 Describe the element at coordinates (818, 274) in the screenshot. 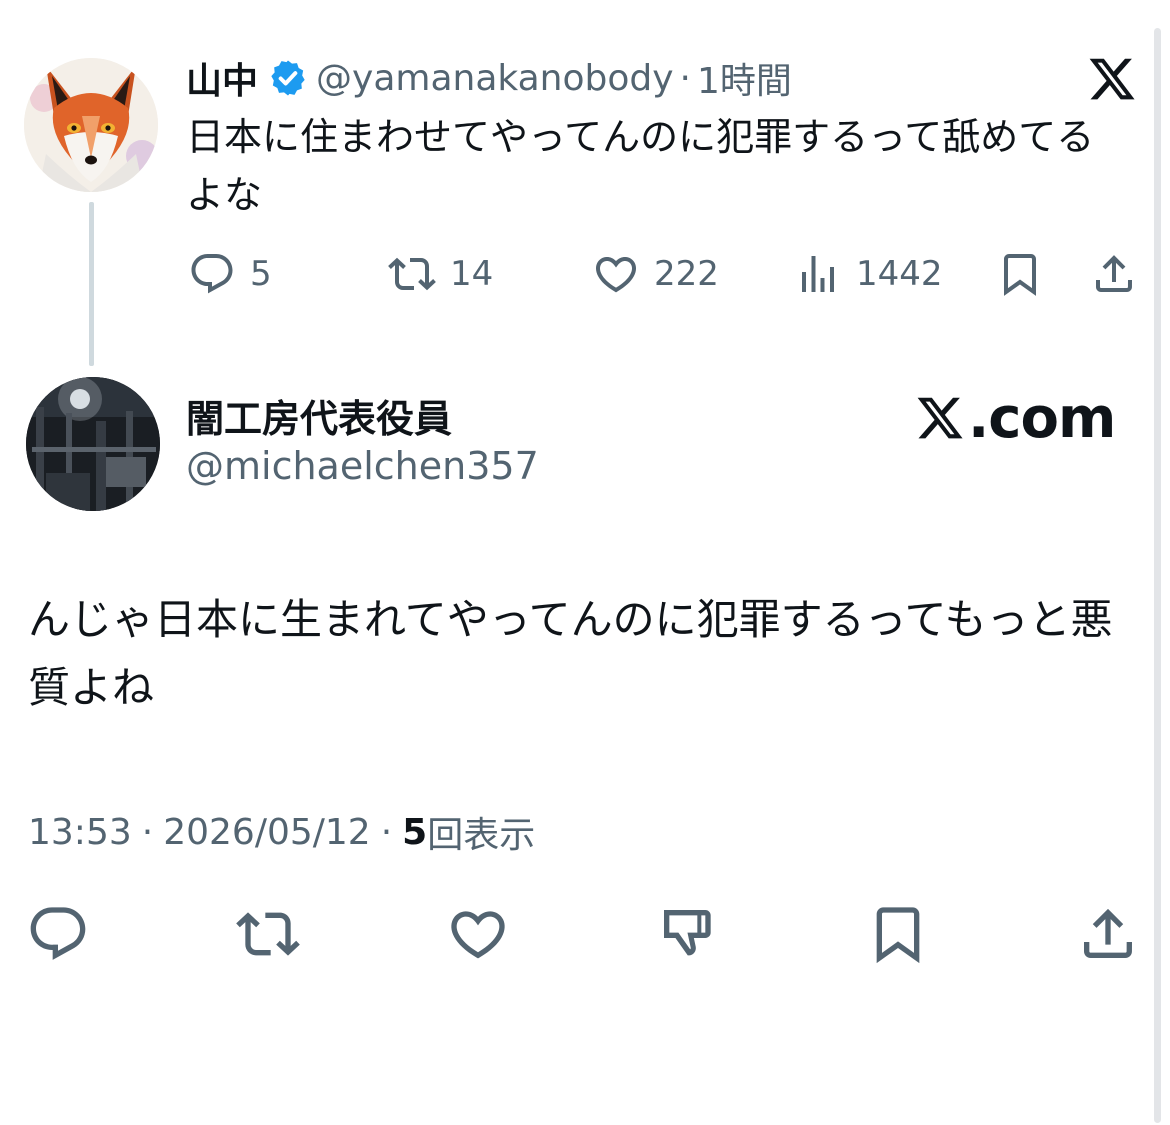

I see `views-icon` at that location.